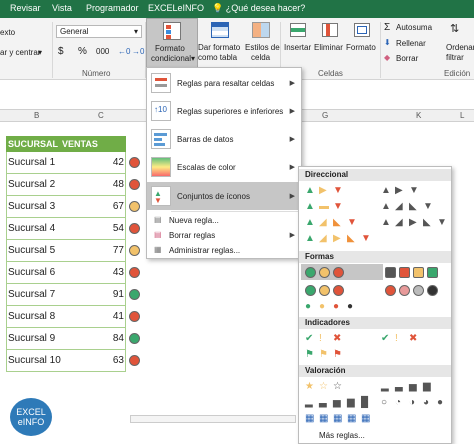  I want to click on column-c: C, so click(101, 115).